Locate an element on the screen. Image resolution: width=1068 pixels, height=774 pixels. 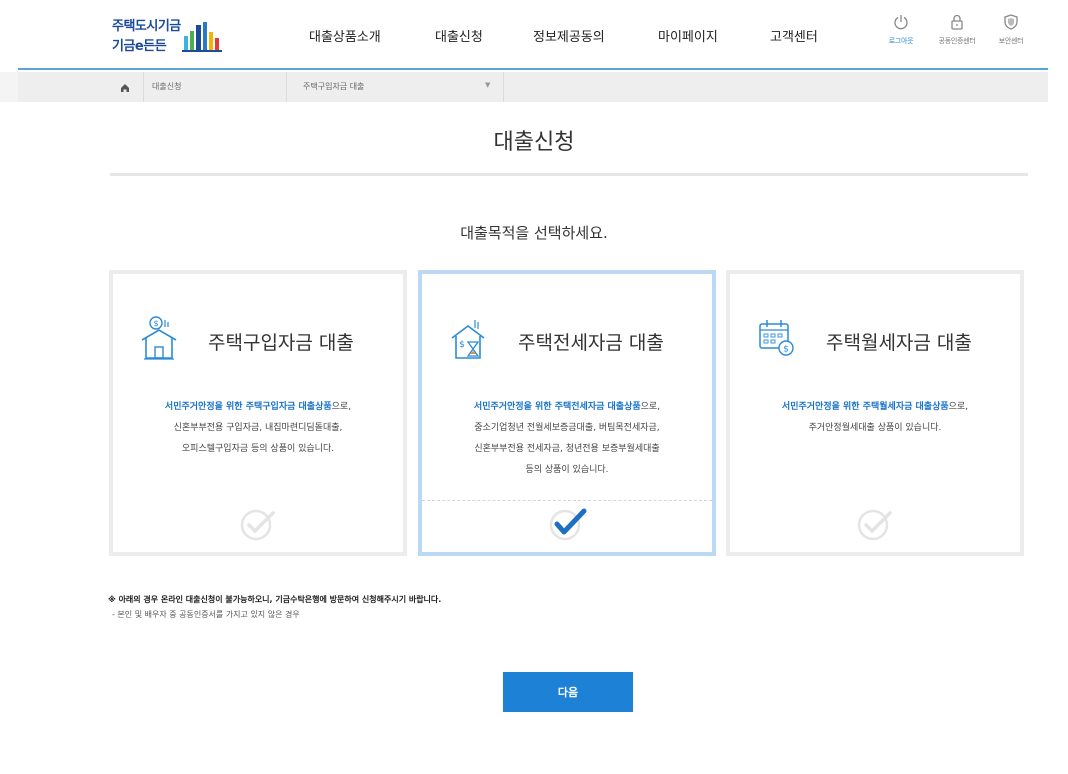
card-desc-line: 신혼부부전용 전세자금, 청년전용 보증부월세대출 is located at coordinates (567, 449).